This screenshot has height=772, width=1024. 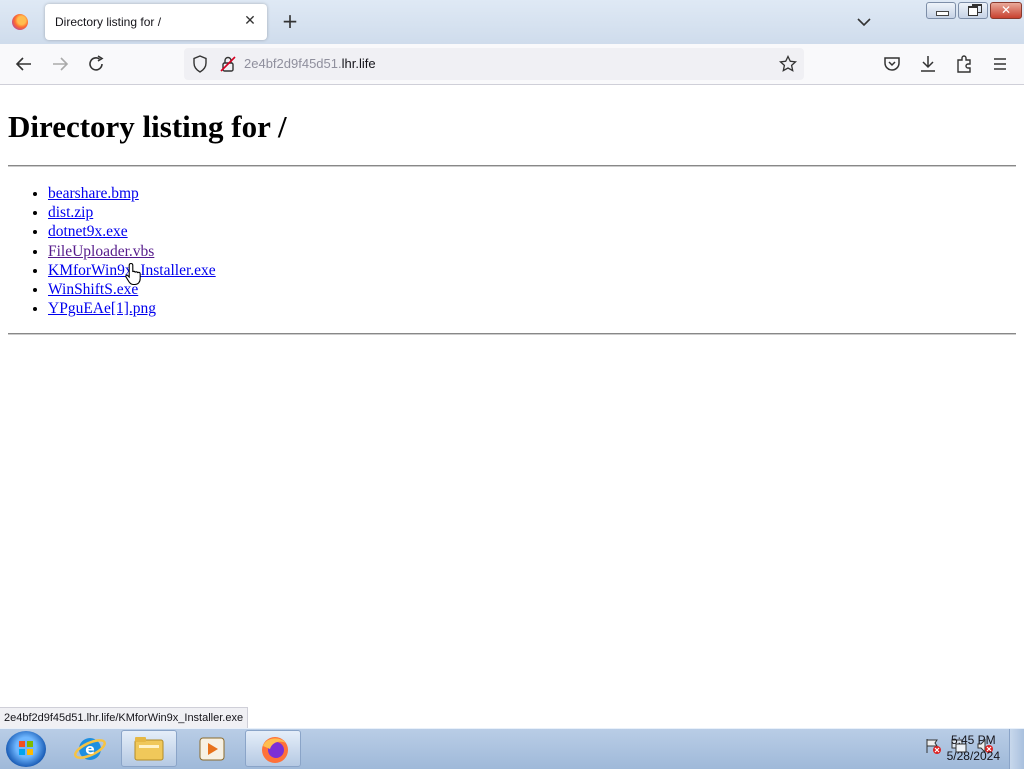 I want to click on taskbar-internet-explorer: e, so click(x=90, y=748).